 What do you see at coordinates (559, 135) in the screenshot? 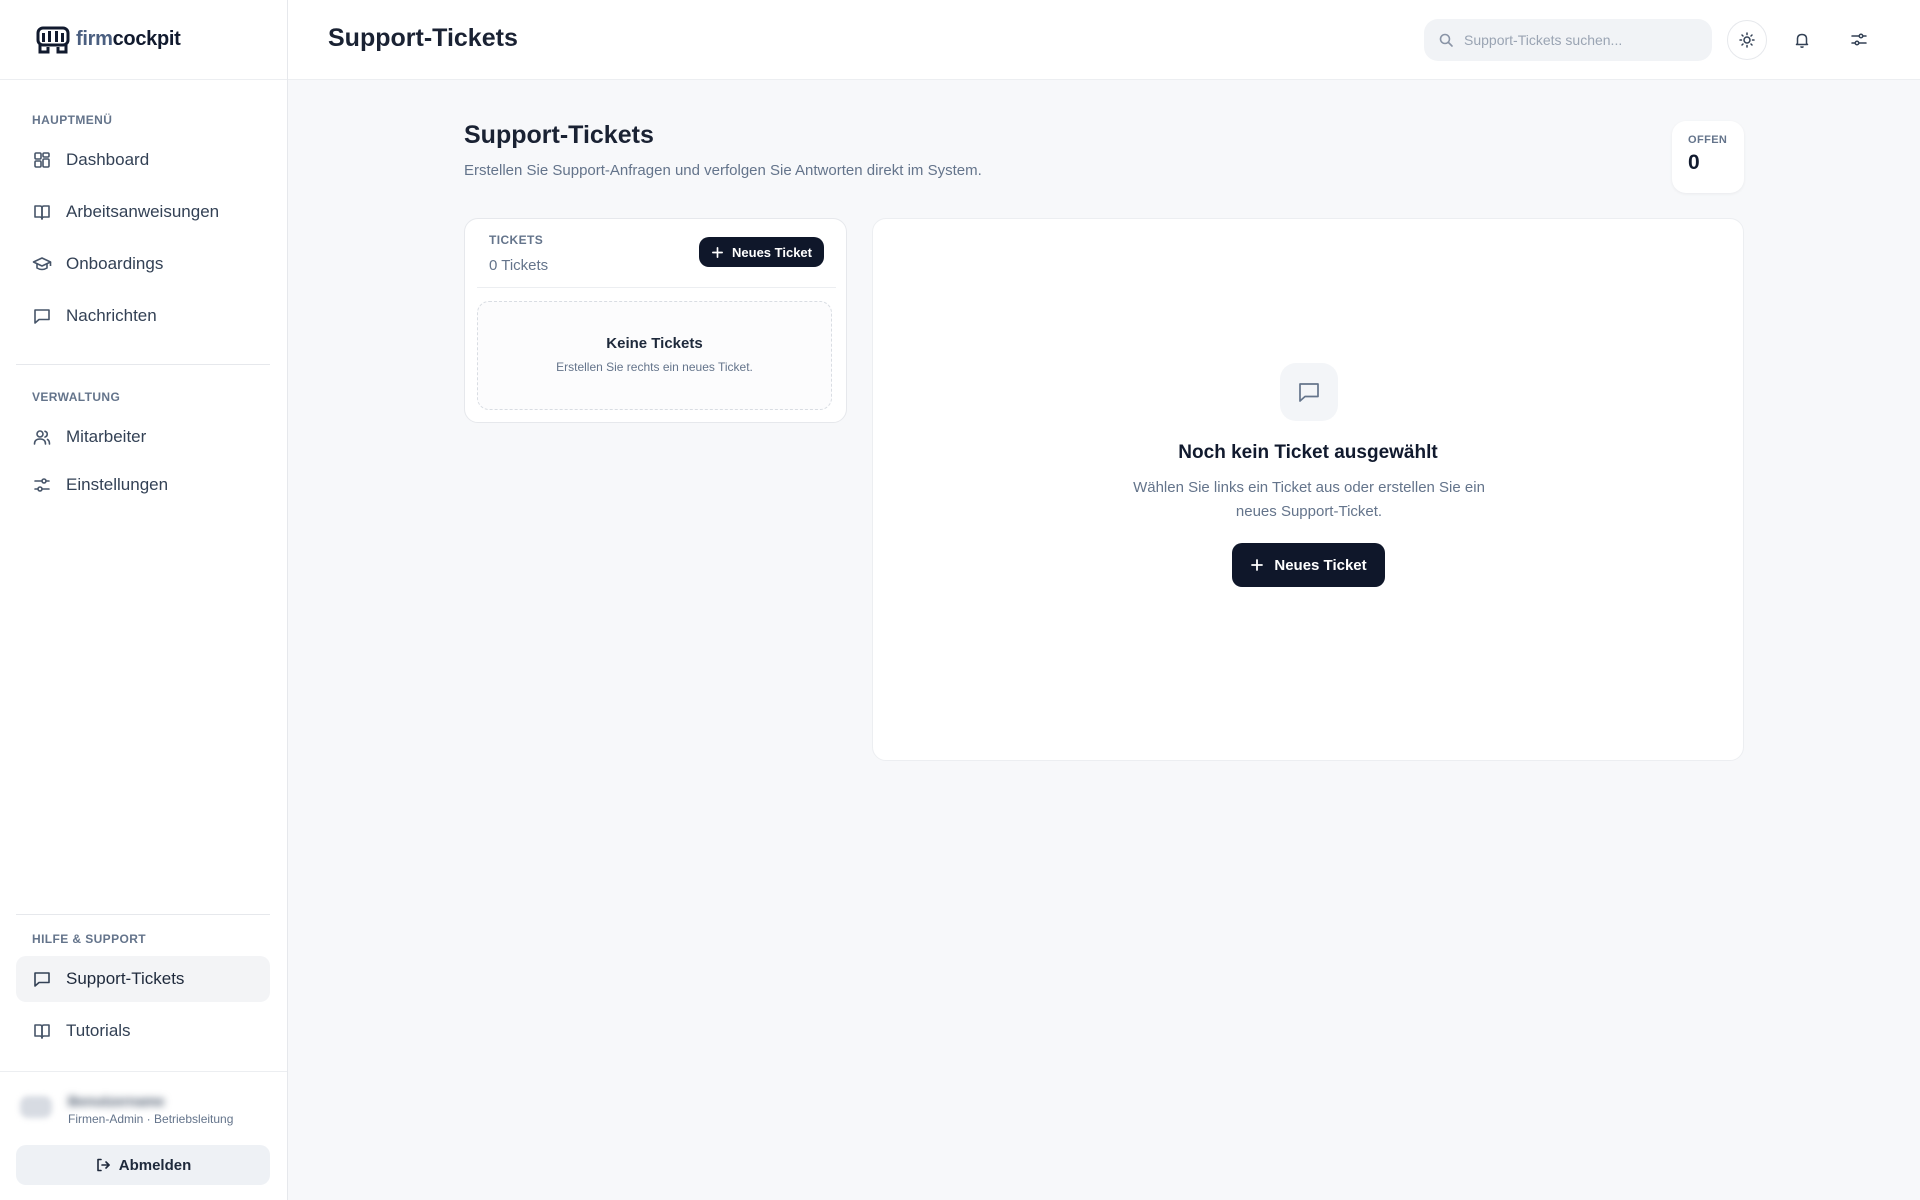
I see `section-title: Support-Tickets` at bounding box center [559, 135].